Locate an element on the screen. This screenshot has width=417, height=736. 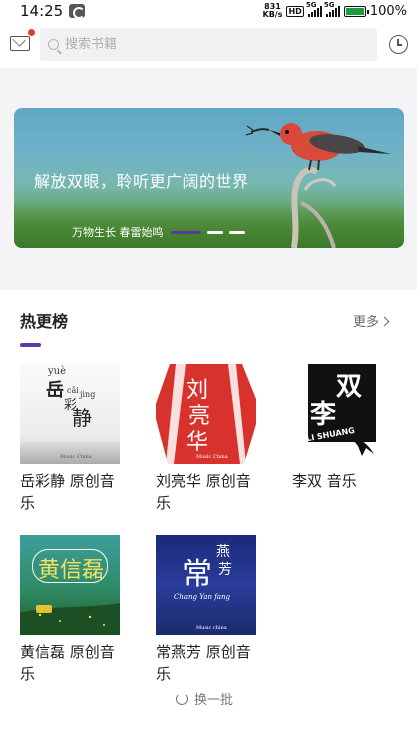
book-title: 常燕芳 原创音乐 is located at coordinates (208, 663).